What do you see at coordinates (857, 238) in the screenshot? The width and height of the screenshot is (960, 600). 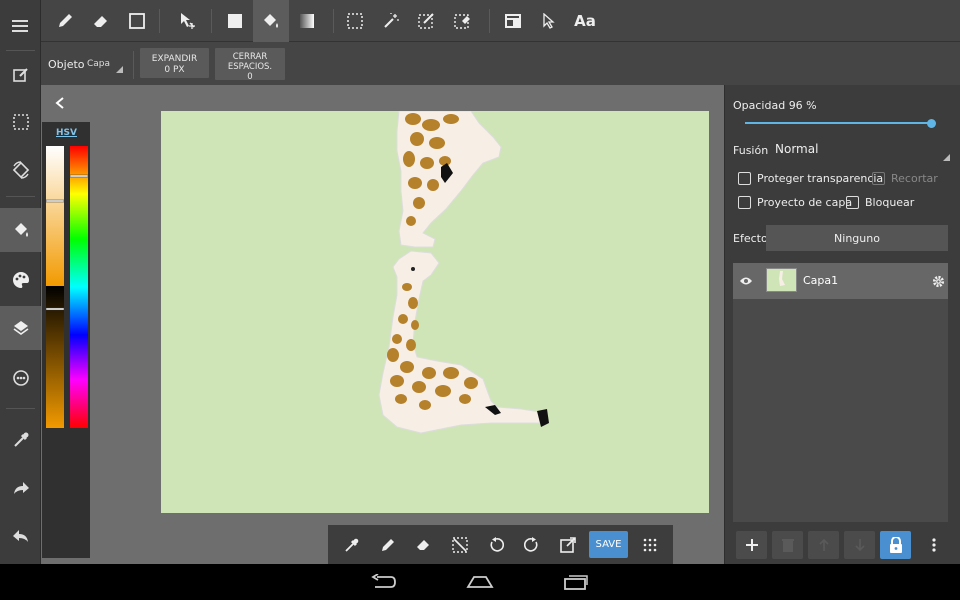 I see `effect-select: Ninguno` at bounding box center [857, 238].